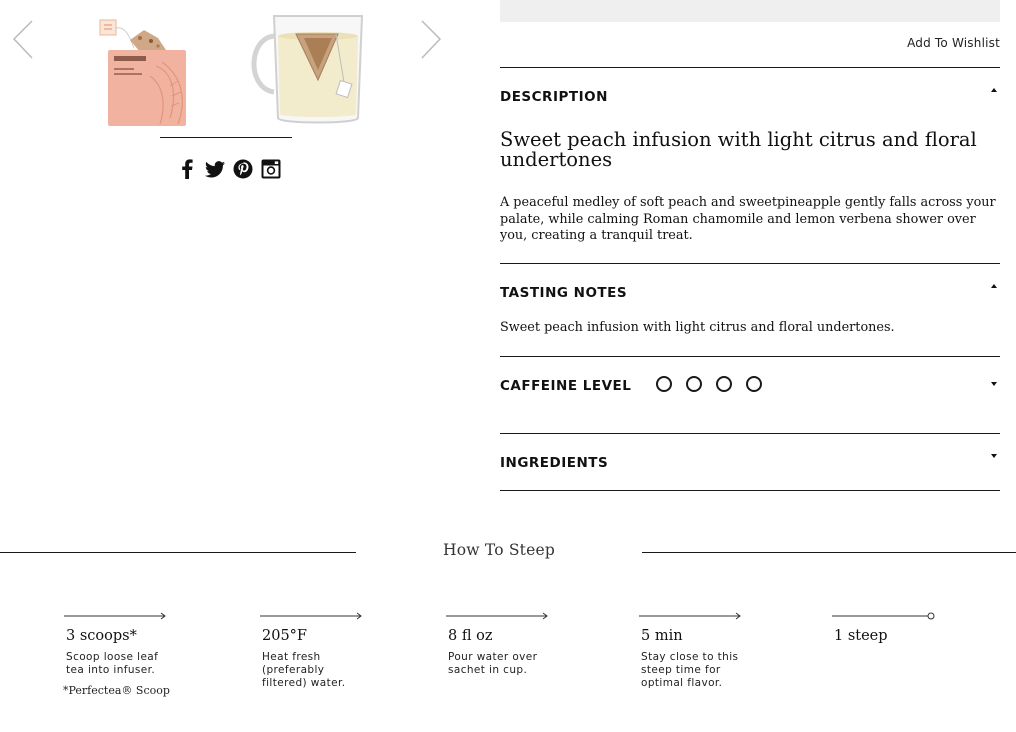  What do you see at coordinates (229, 169) in the screenshot?
I see `social-share-bar` at bounding box center [229, 169].